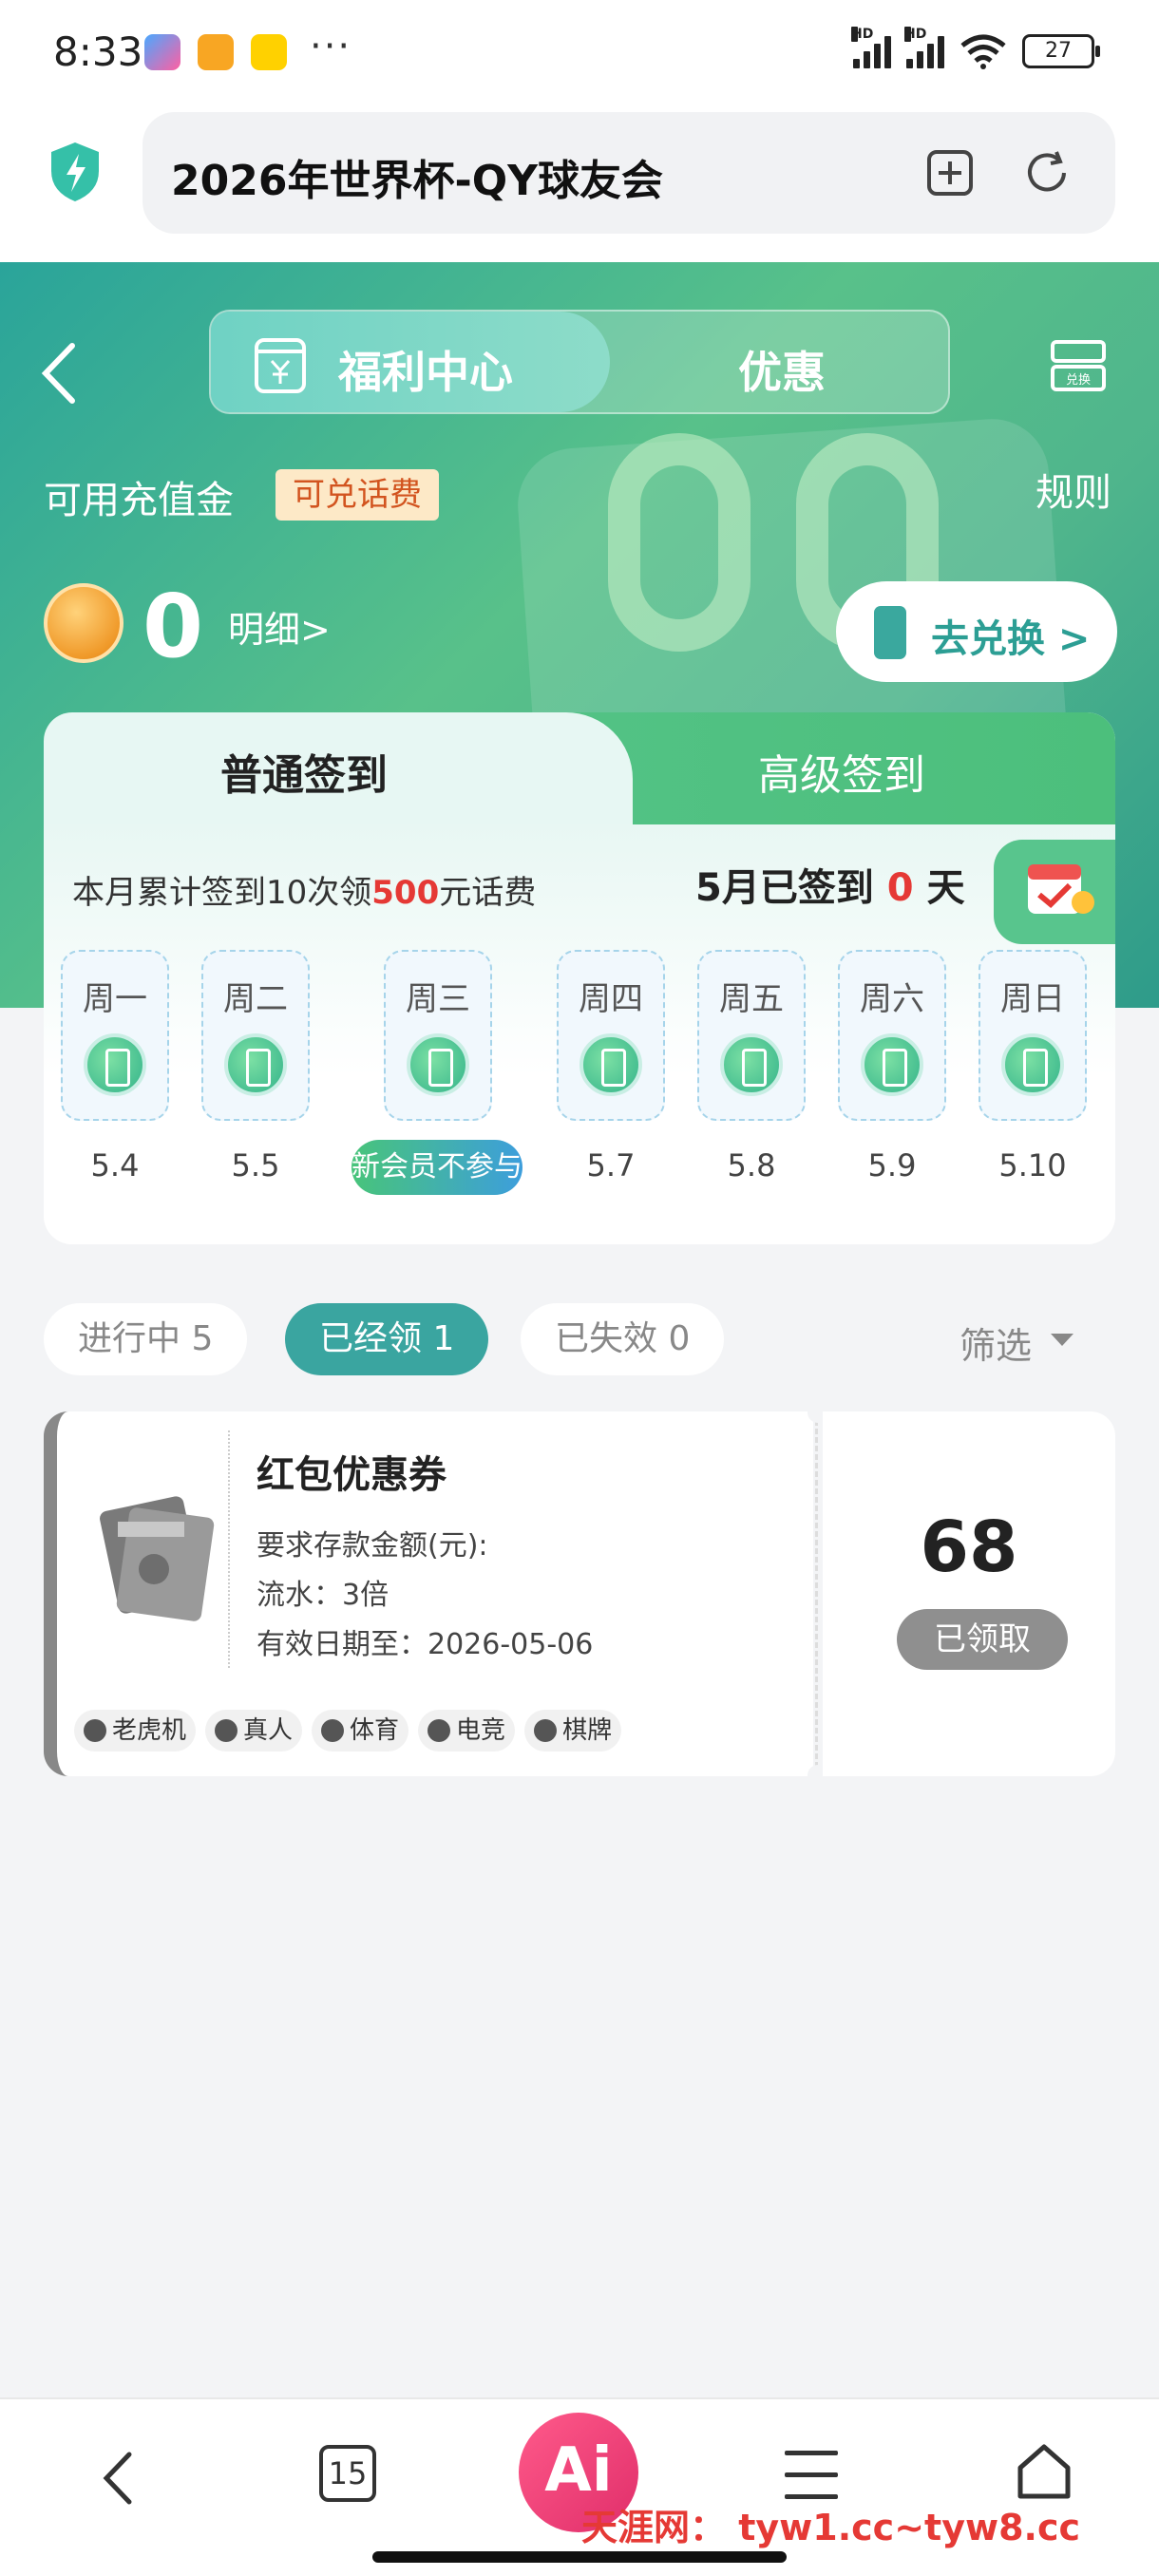 The image size is (1159, 2576). What do you see at coordinates (438, 999) in the screenshot?
I see `day-name: 周三` at bounding box center [438, 999].